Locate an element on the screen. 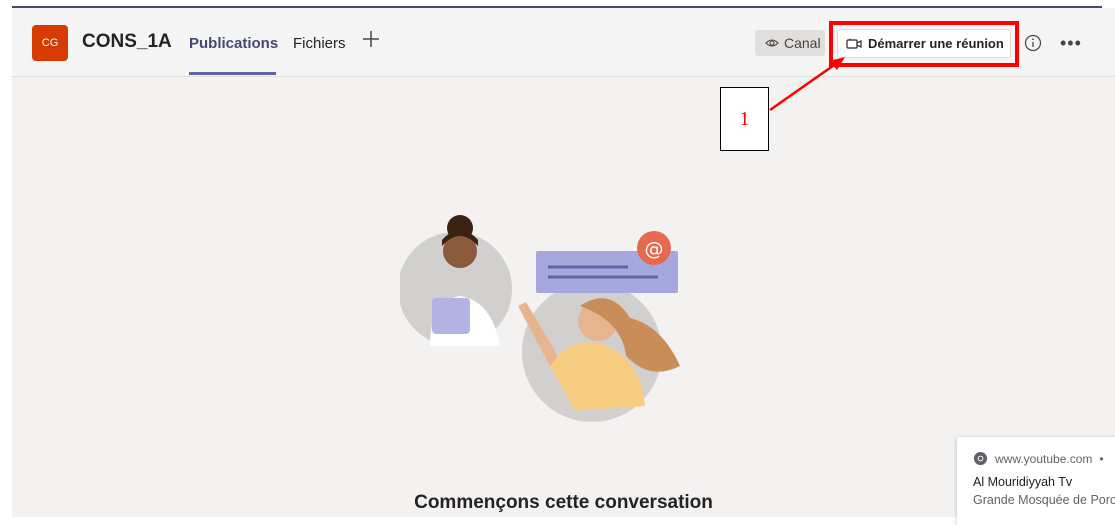 Image resolution: width=1115 pixels, height=525 pixels. start-meeting-button: Démarrer une réunion is located at coordinates (924, 43).